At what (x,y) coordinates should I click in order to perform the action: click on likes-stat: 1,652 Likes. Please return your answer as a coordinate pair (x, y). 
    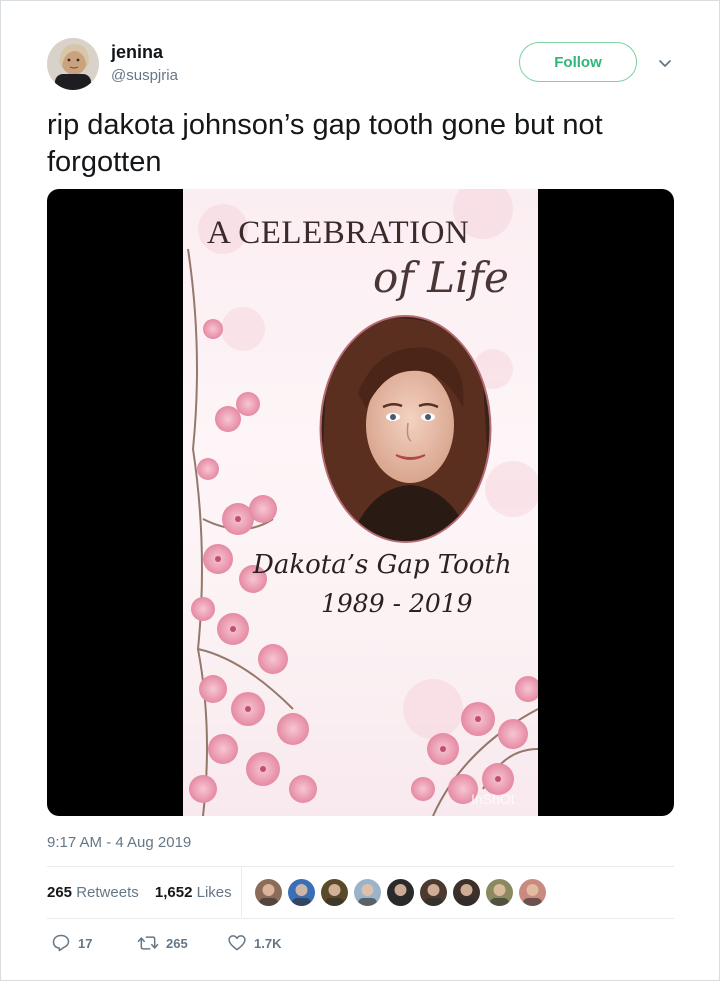
    Looking at the image, I should click on (193, 892).